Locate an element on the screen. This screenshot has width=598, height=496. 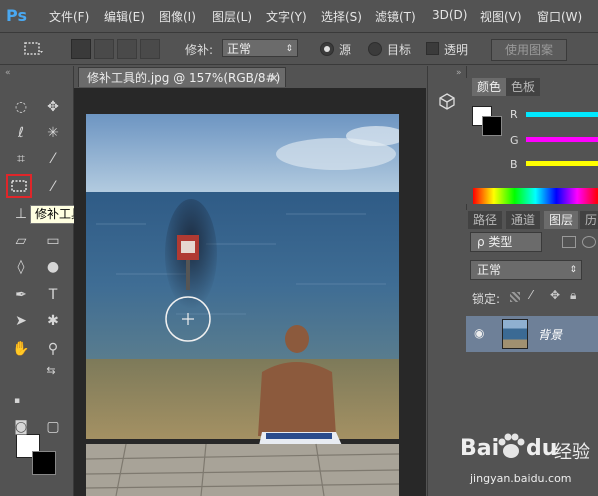
document-tab: 修补工具的.jpg @ 157%(RGB/8#) × is located at coordinates (182, 77).